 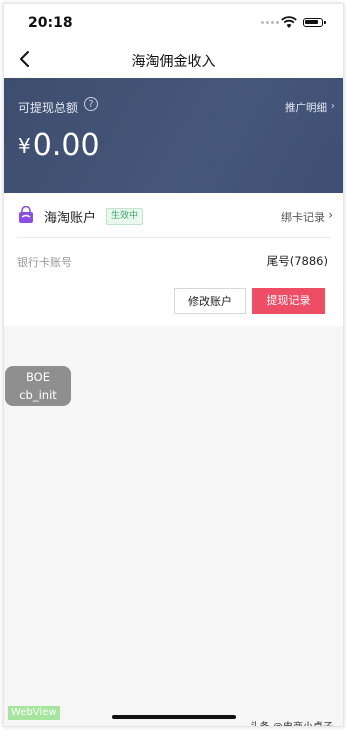 I want to click on balance-amount: ¥0.00, so click(x=59, y=145).